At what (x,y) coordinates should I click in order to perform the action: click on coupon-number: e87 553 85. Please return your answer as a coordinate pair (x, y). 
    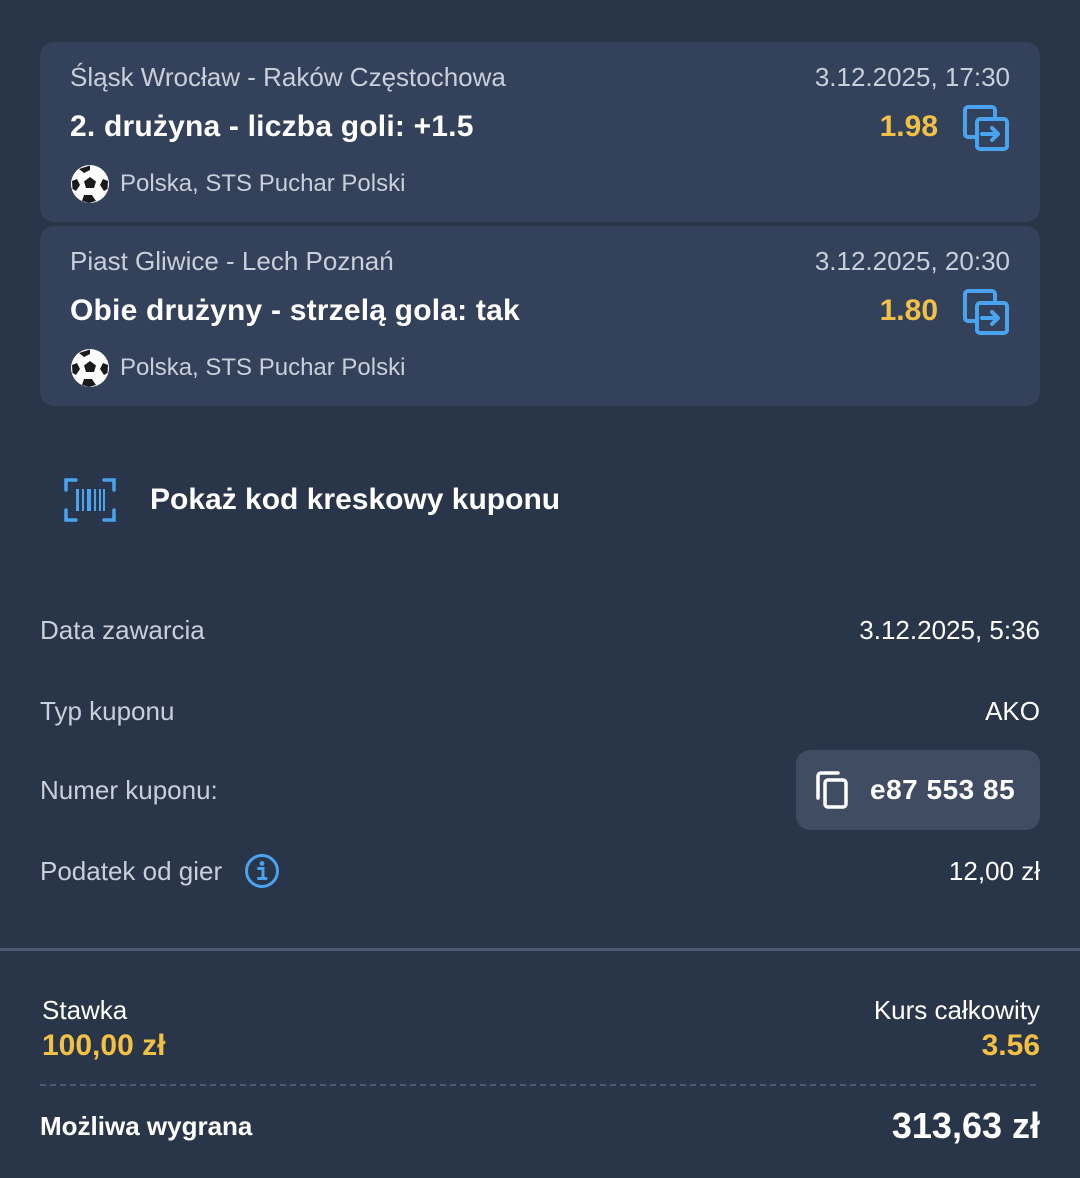
    Looking at the image, I should click on (943, 789).